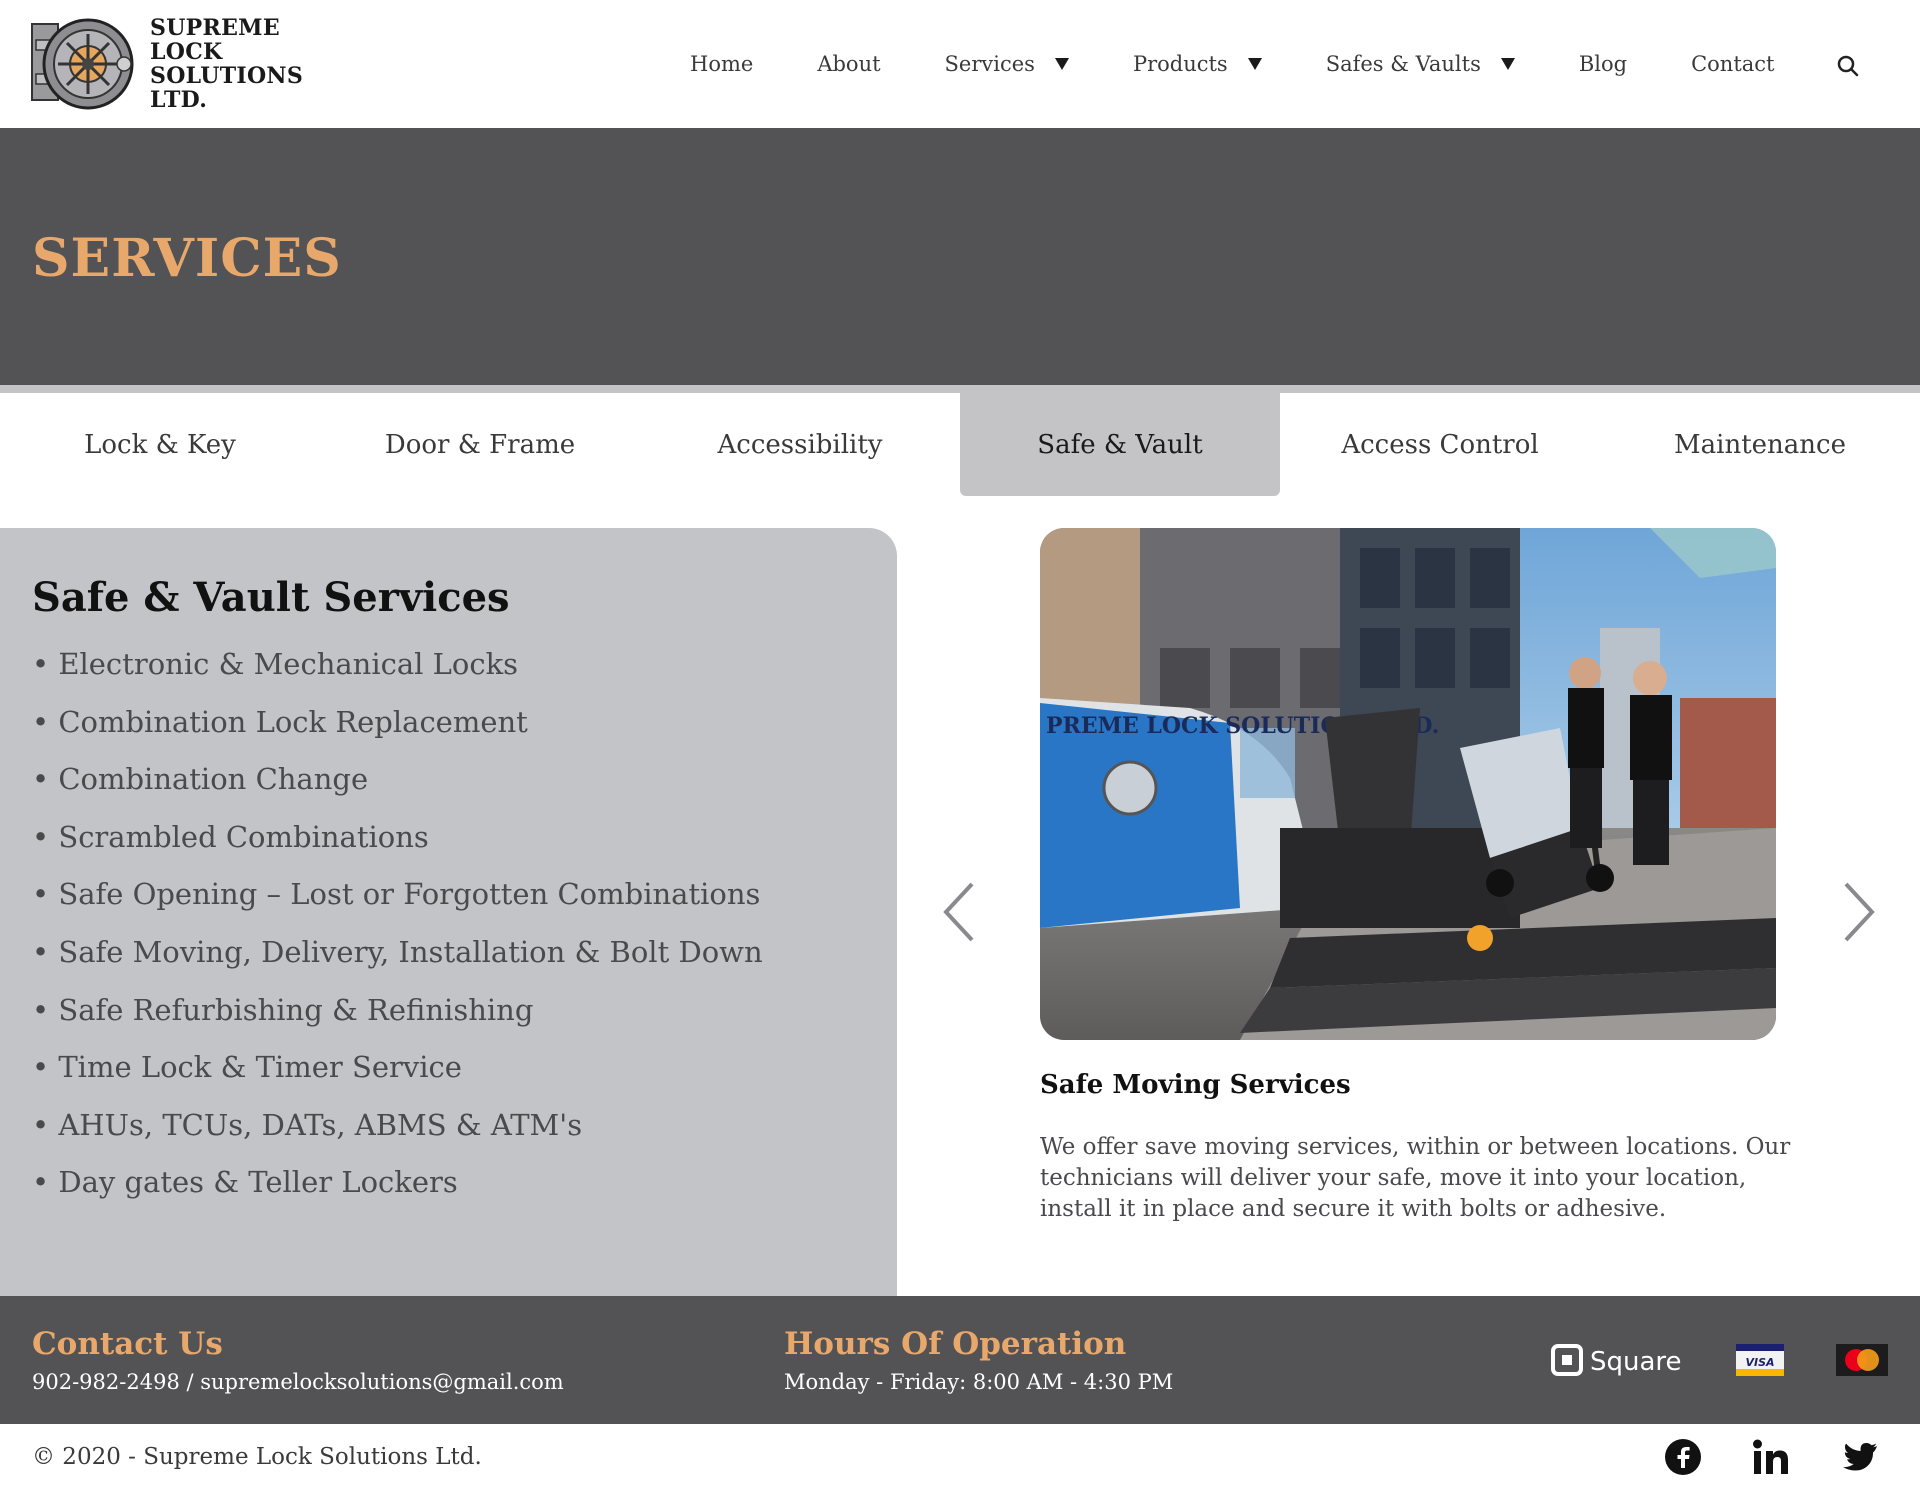 Image resolution: width=1920 pixels, height=1490 pixels. I want to click on square-logo: Square, so click(1618, 1360).